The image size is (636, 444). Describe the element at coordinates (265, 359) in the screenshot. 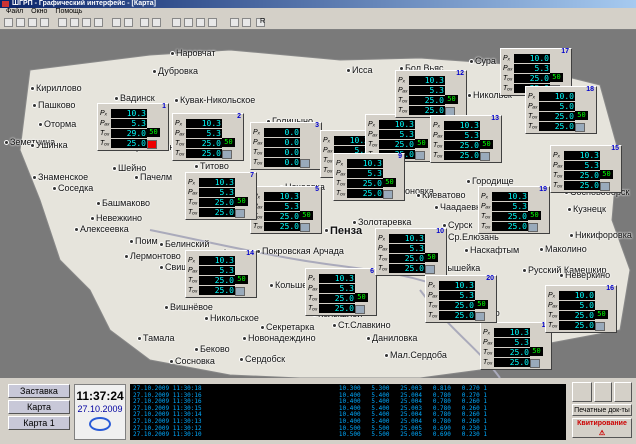

I see `town-label: Сердобск` at that location.